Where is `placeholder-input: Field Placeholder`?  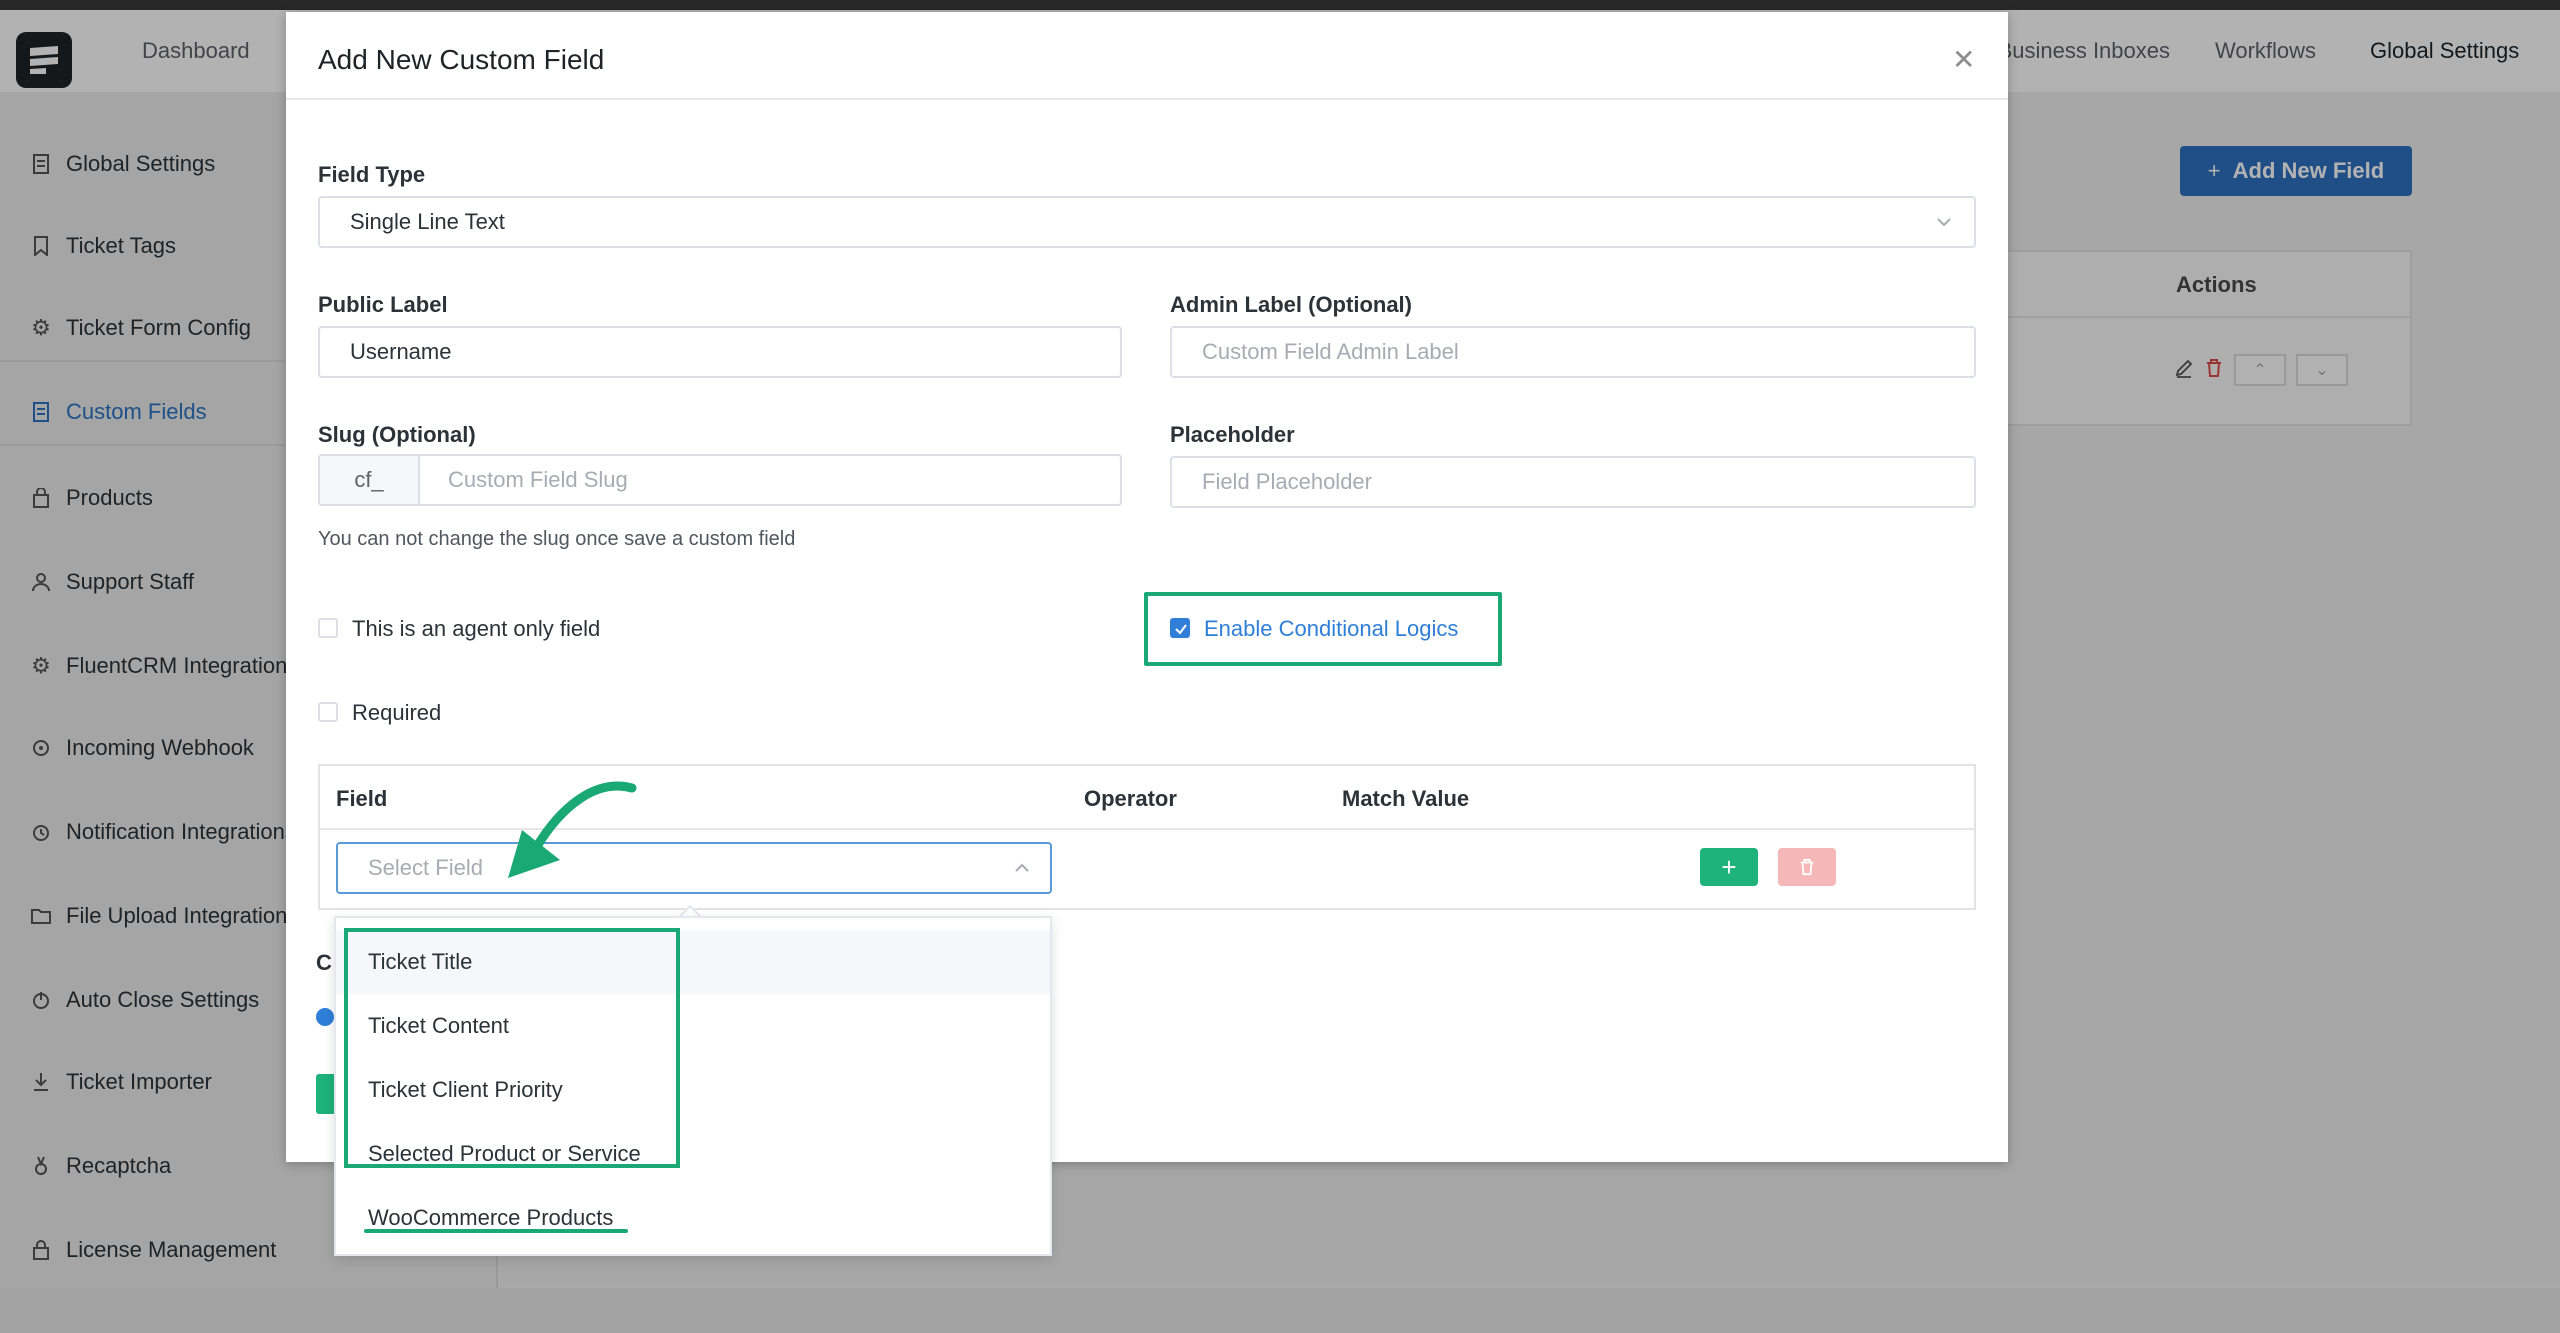
placeholder-input: Field Placeholder is located at coordinates (1573, 482).